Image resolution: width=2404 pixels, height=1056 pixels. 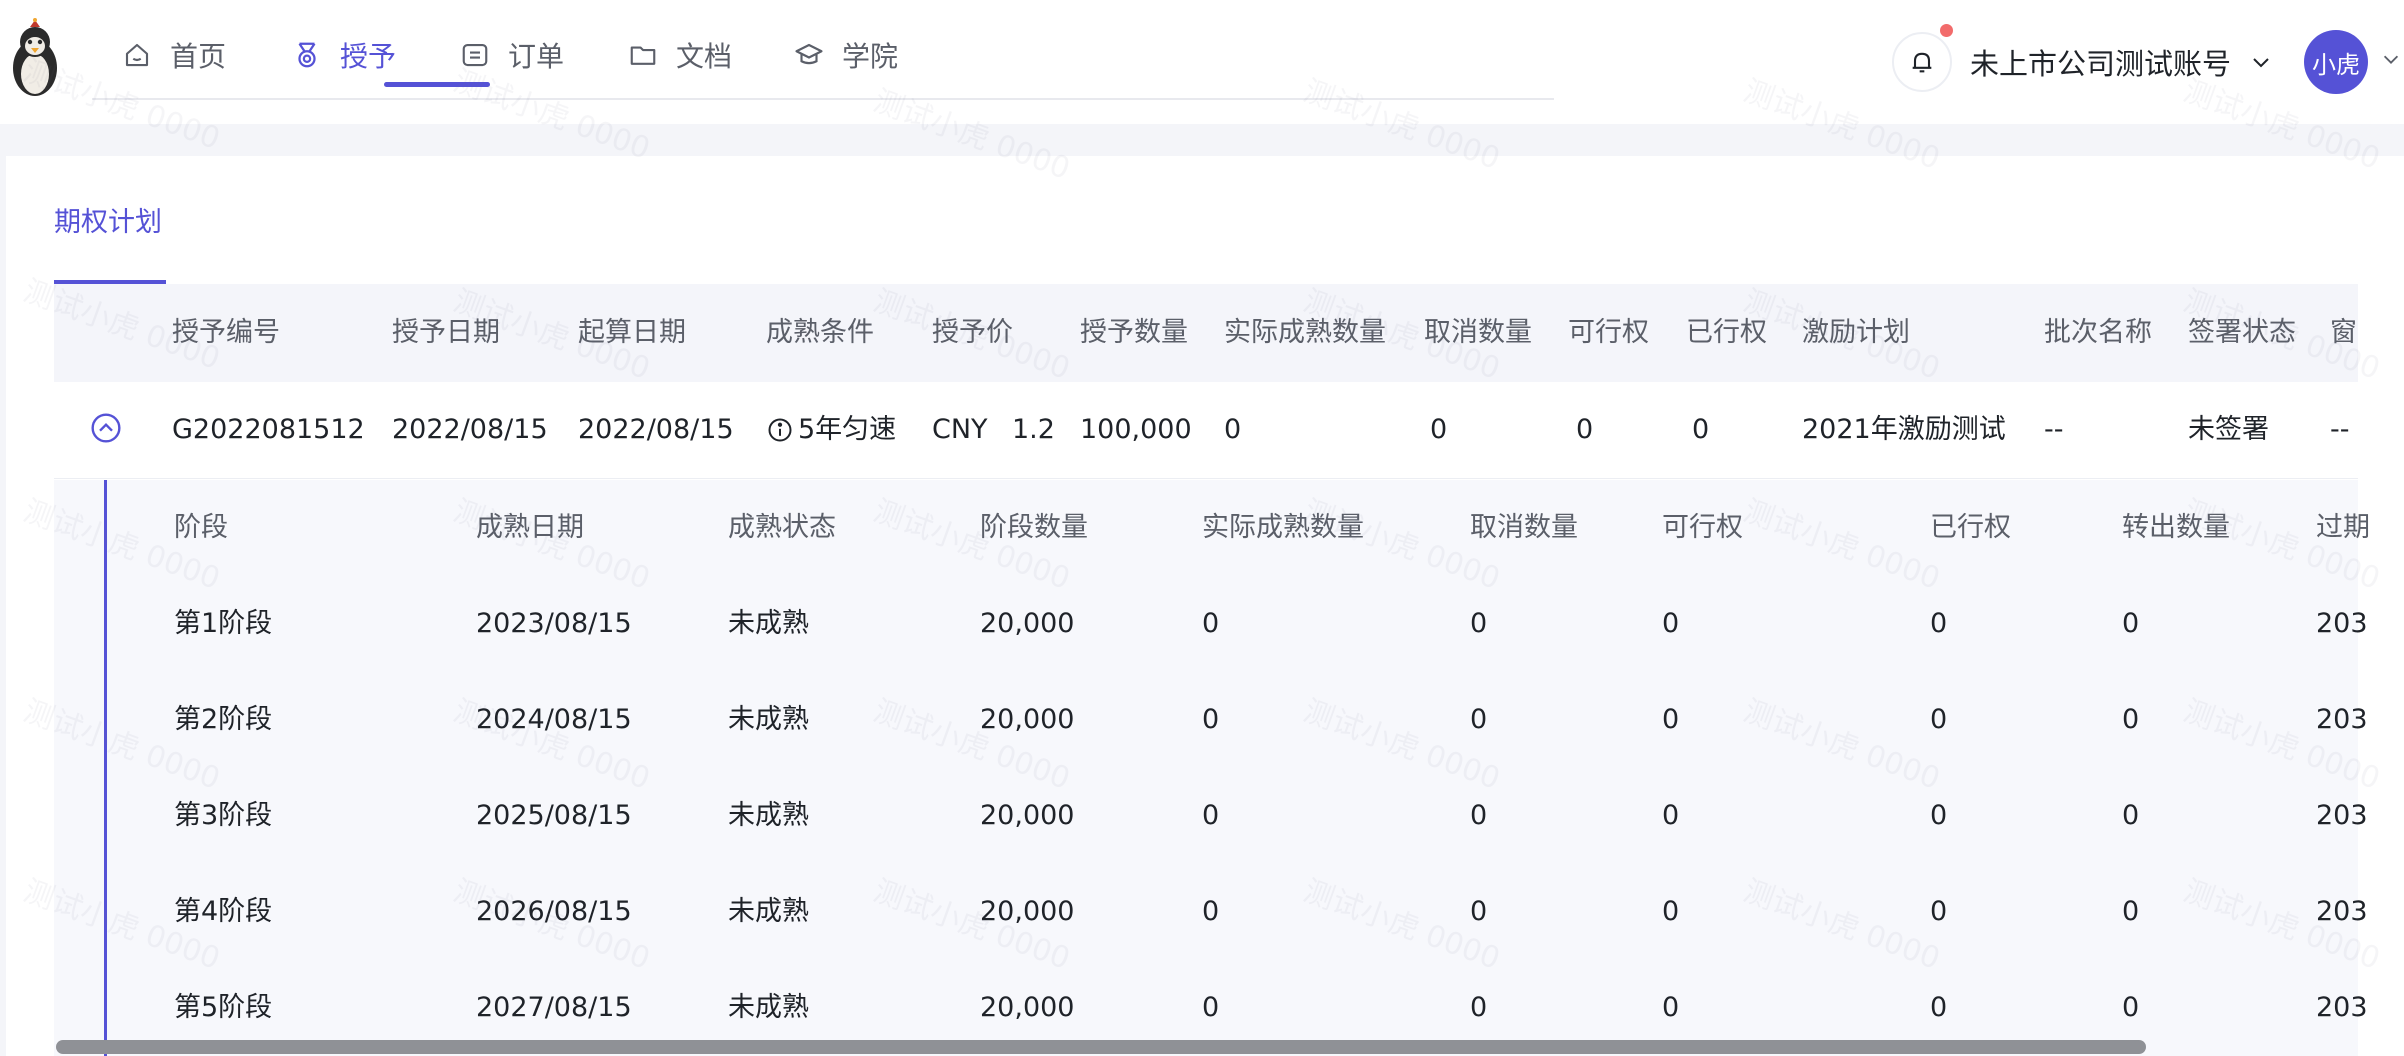 I want to click on folder-icon, so click(x=643, y=55).